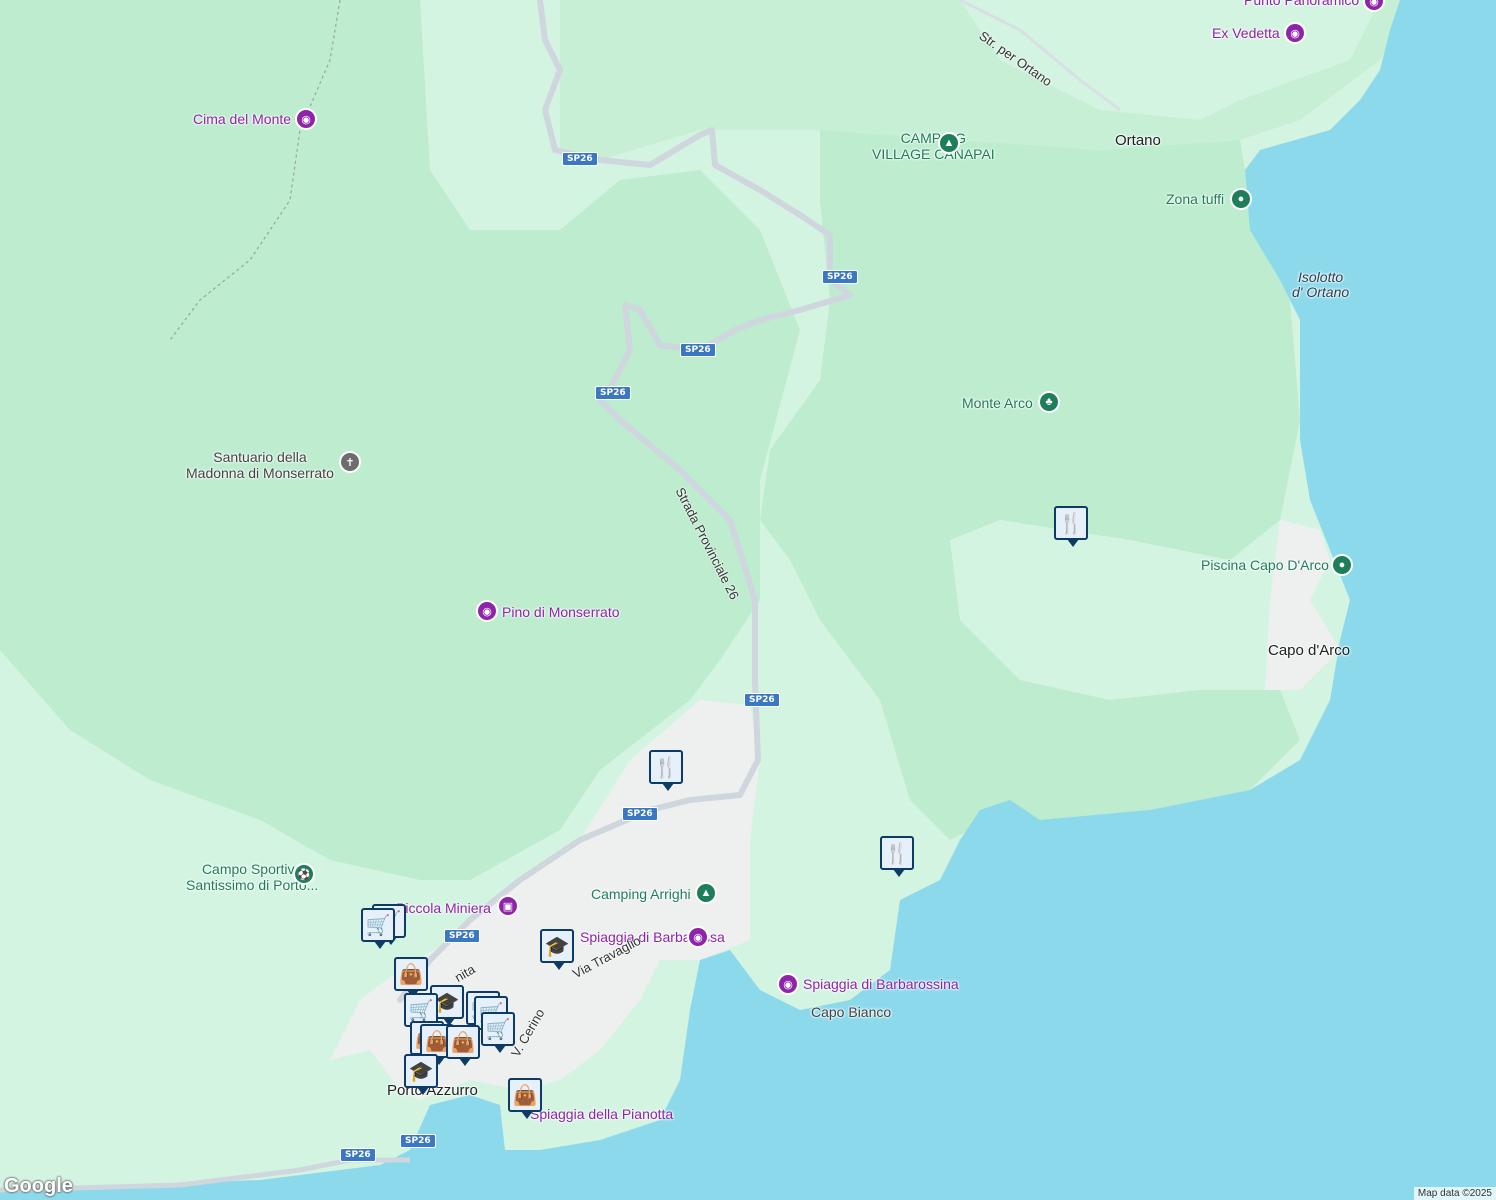  Describe the element at coordinates (851, 1012) in the screenshot. I see `place-label-capo-bianco: Capo Bianco` at that location.